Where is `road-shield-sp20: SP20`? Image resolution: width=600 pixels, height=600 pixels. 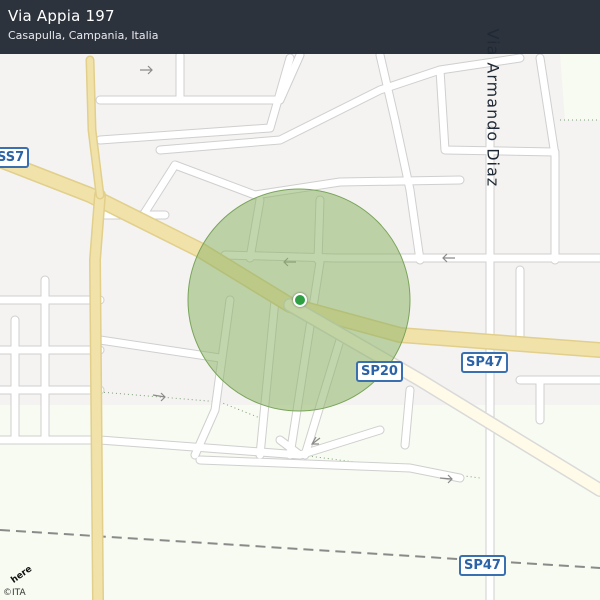 road-shield-sp20: SP20 is located at coordinates (379, 371).